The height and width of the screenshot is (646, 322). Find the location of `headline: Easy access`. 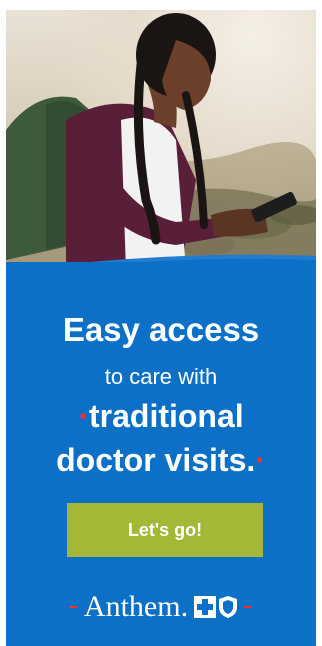

headline: Easy access is located at coordinates (161, 329).